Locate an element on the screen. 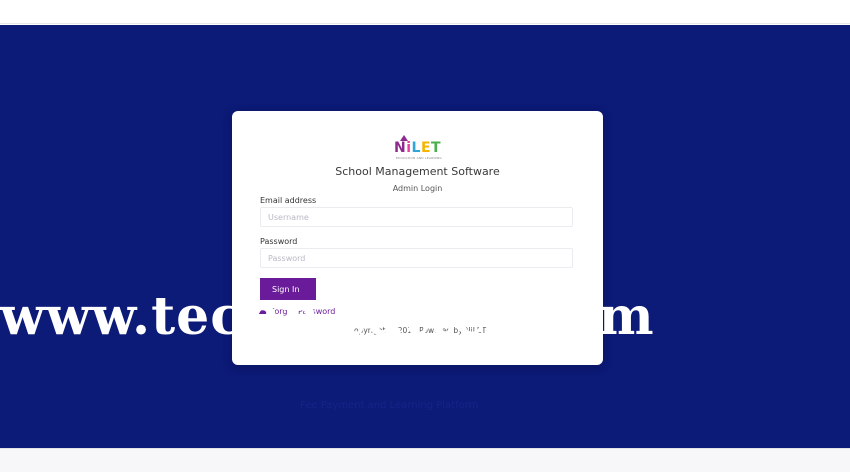  footer-text: Fee Payment and Learning Platform is located at coordinates (389, 405).